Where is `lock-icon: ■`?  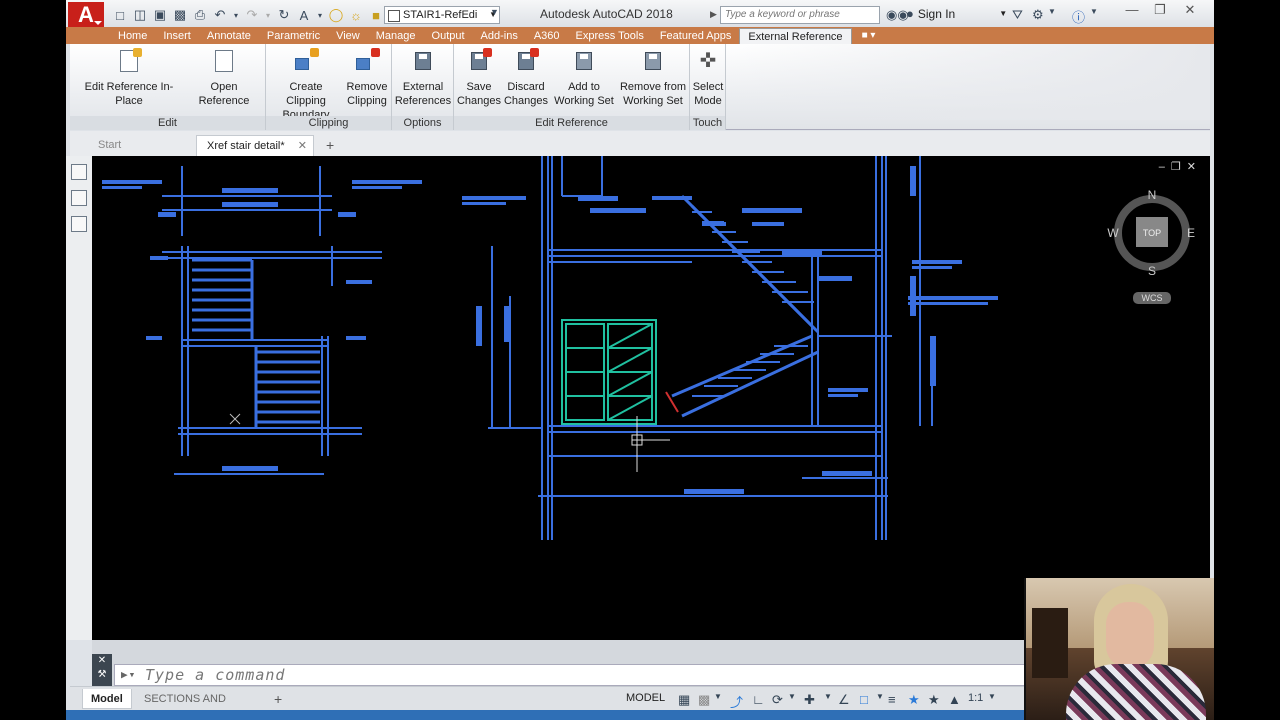
lock-icon: ■ is located at coordinates (376, 15).